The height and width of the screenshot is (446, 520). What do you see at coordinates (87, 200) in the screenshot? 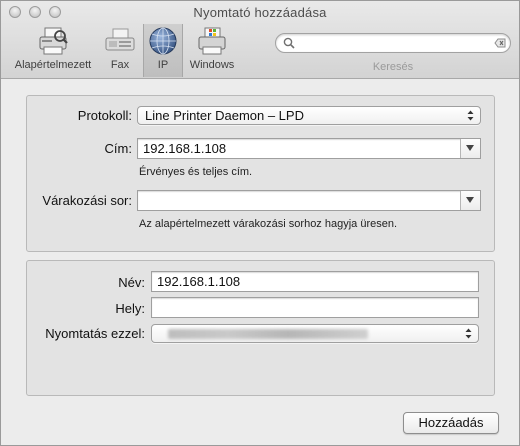
I see `queue-label: Várakozási sor:` at bounding box center [87, 200].